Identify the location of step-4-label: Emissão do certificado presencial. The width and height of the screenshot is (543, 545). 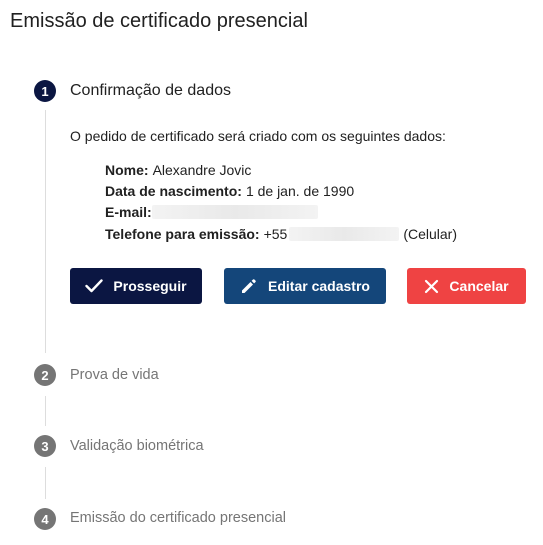
(178, 518).